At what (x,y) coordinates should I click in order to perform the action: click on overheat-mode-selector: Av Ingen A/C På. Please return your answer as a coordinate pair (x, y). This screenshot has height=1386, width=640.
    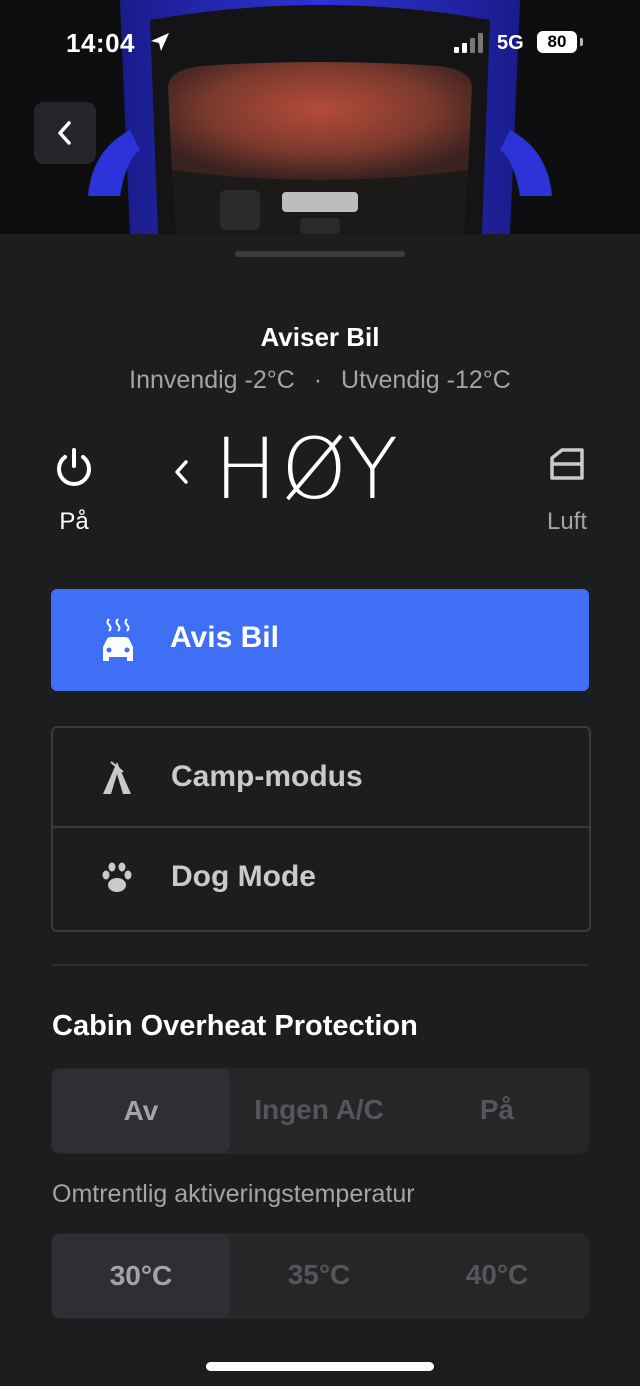
    Looking at the image, I should click on (320, 1111).